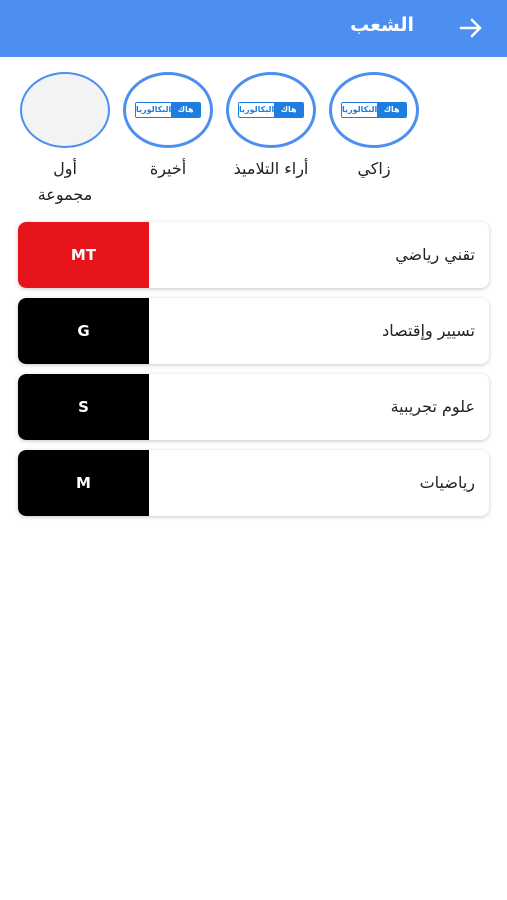 Image resolution: width=507 pixels, height=900 pixels. I want to click on page-title: الشعب, so click(382, 25).